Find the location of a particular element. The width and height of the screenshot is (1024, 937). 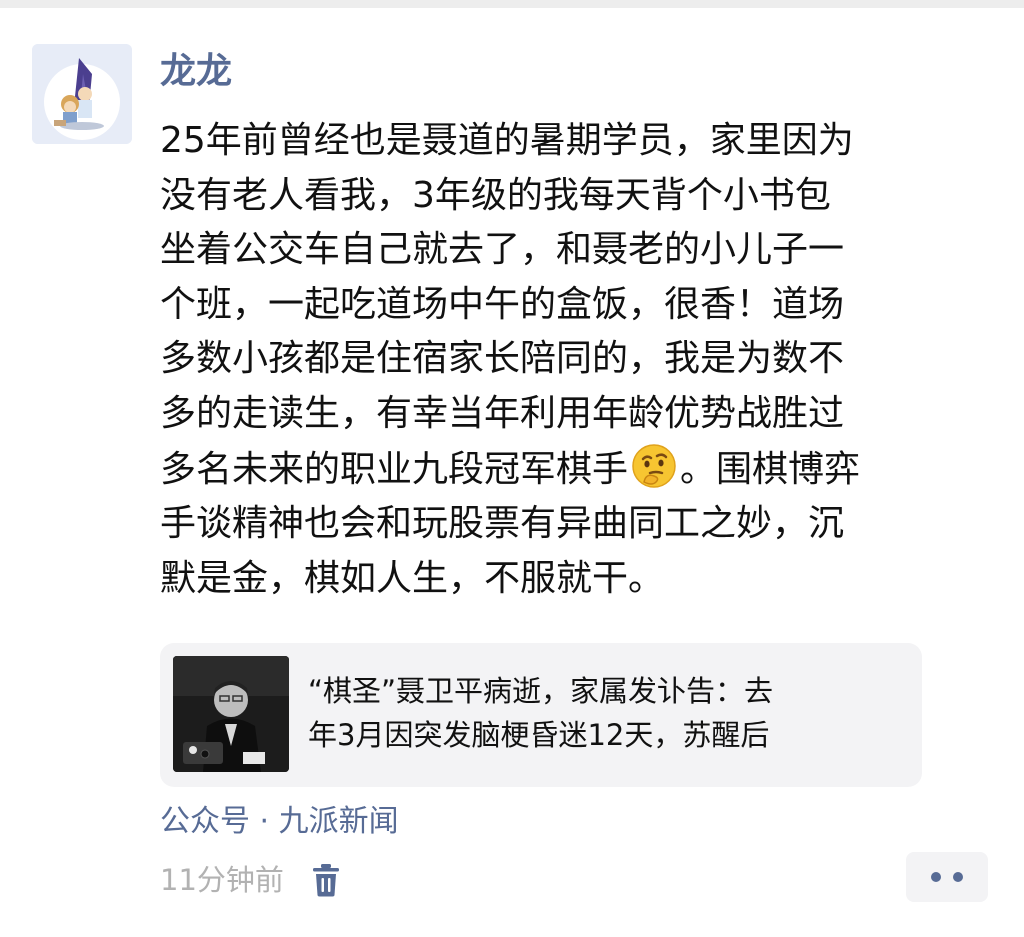

post-timestamp: 11分钟前 is located at coordinates (222, 880).